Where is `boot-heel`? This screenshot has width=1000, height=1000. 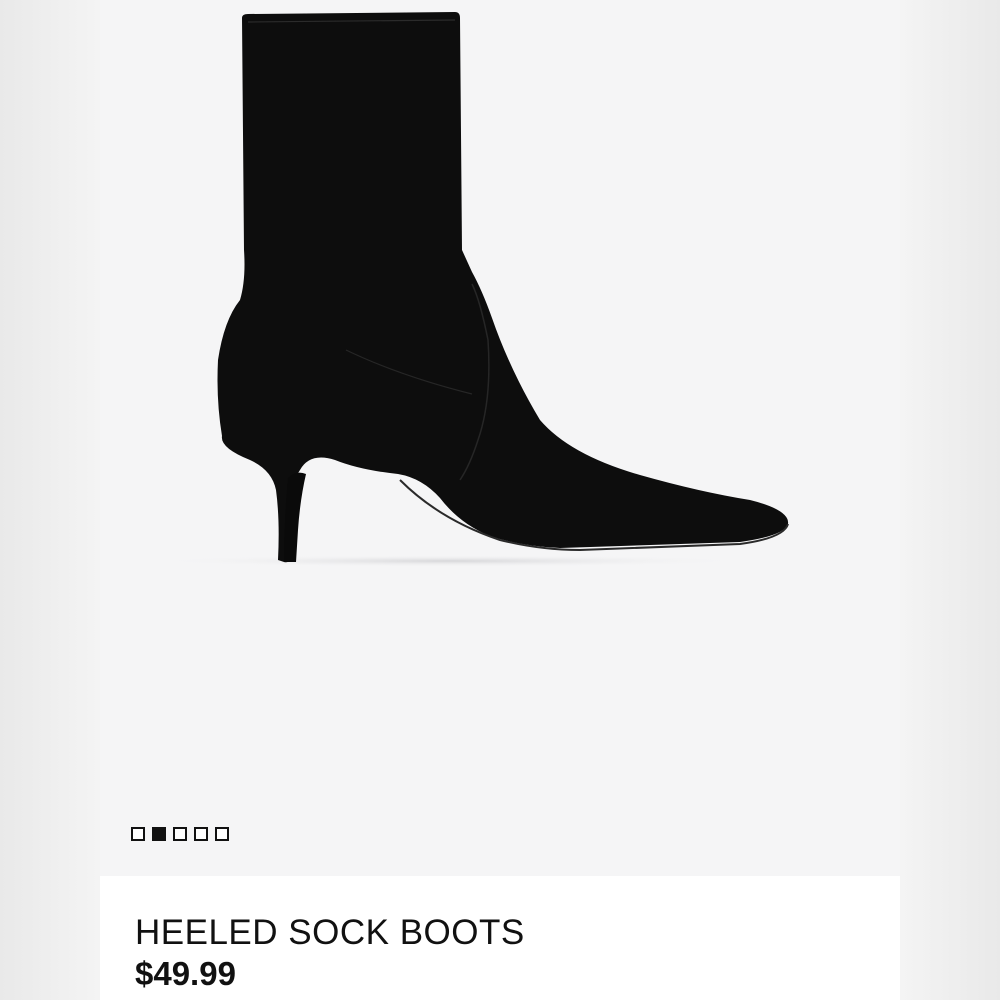 boot-heel is located at coordinates (295, 517).